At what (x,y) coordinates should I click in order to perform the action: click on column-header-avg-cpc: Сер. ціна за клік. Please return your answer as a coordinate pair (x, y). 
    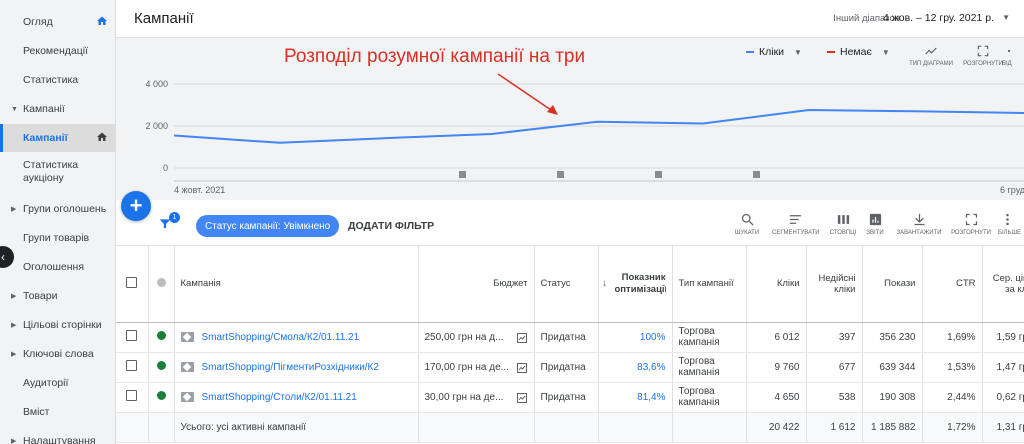
    Looking at the image, I should click on (1003, 284).